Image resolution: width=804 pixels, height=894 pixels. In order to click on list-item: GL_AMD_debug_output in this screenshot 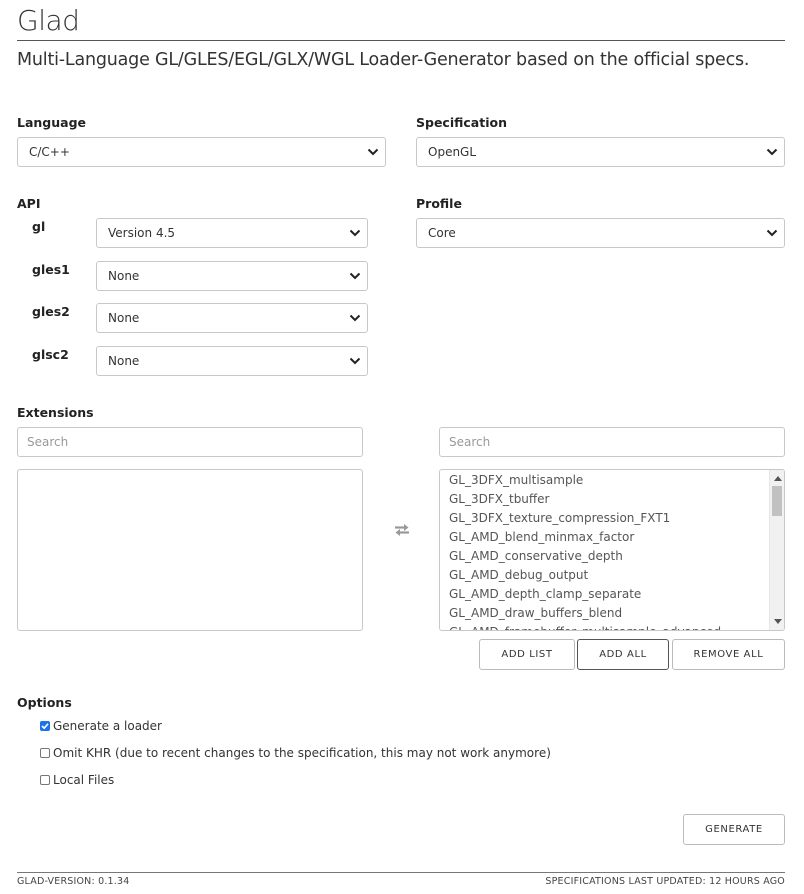, I will do `click(612, 575)`.